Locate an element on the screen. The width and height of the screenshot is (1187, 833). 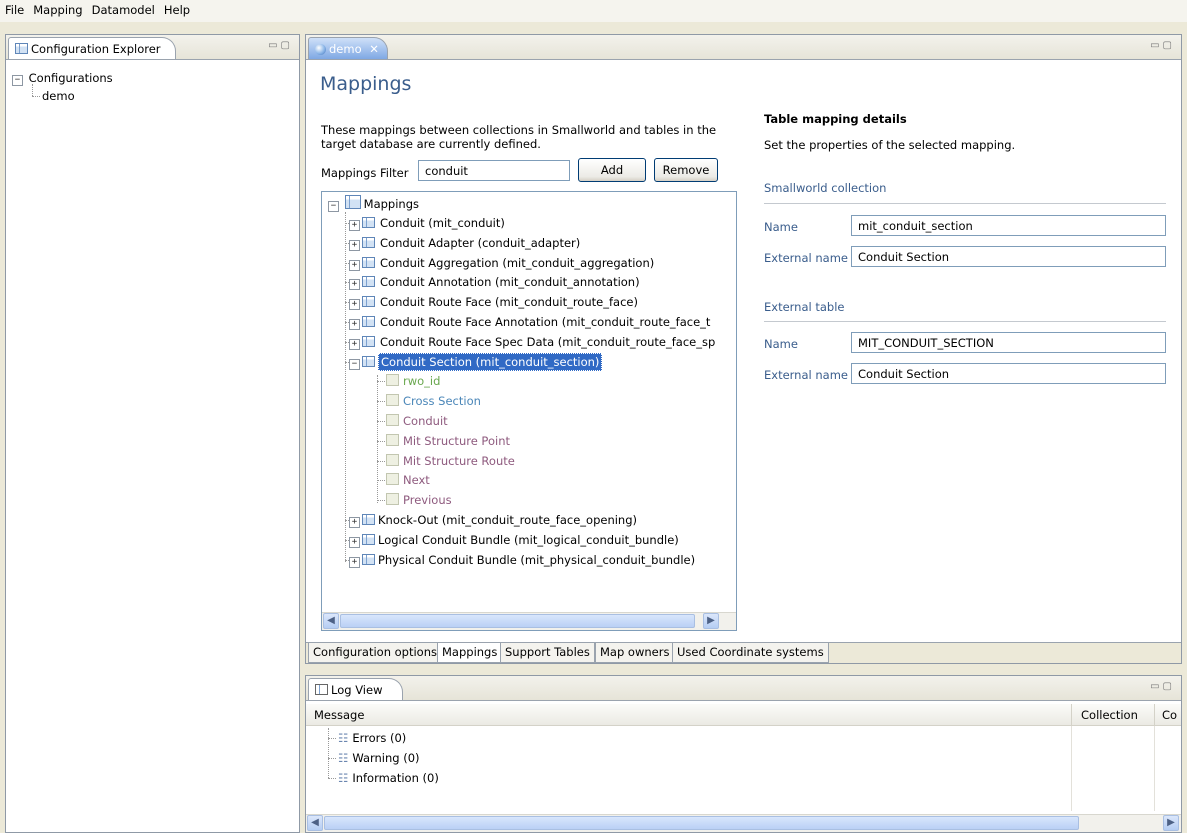
collection-name-field is located at coordinates (1008, 225).